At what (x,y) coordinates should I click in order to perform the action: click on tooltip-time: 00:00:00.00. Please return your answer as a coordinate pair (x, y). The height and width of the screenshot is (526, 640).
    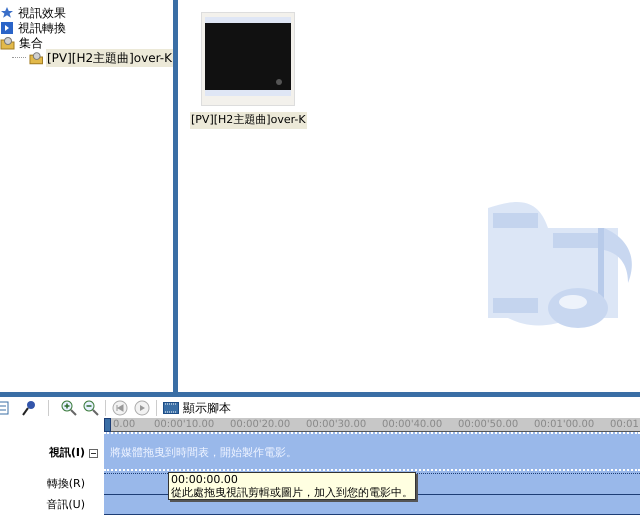
    Looking at the image, I should click on (205, 479).